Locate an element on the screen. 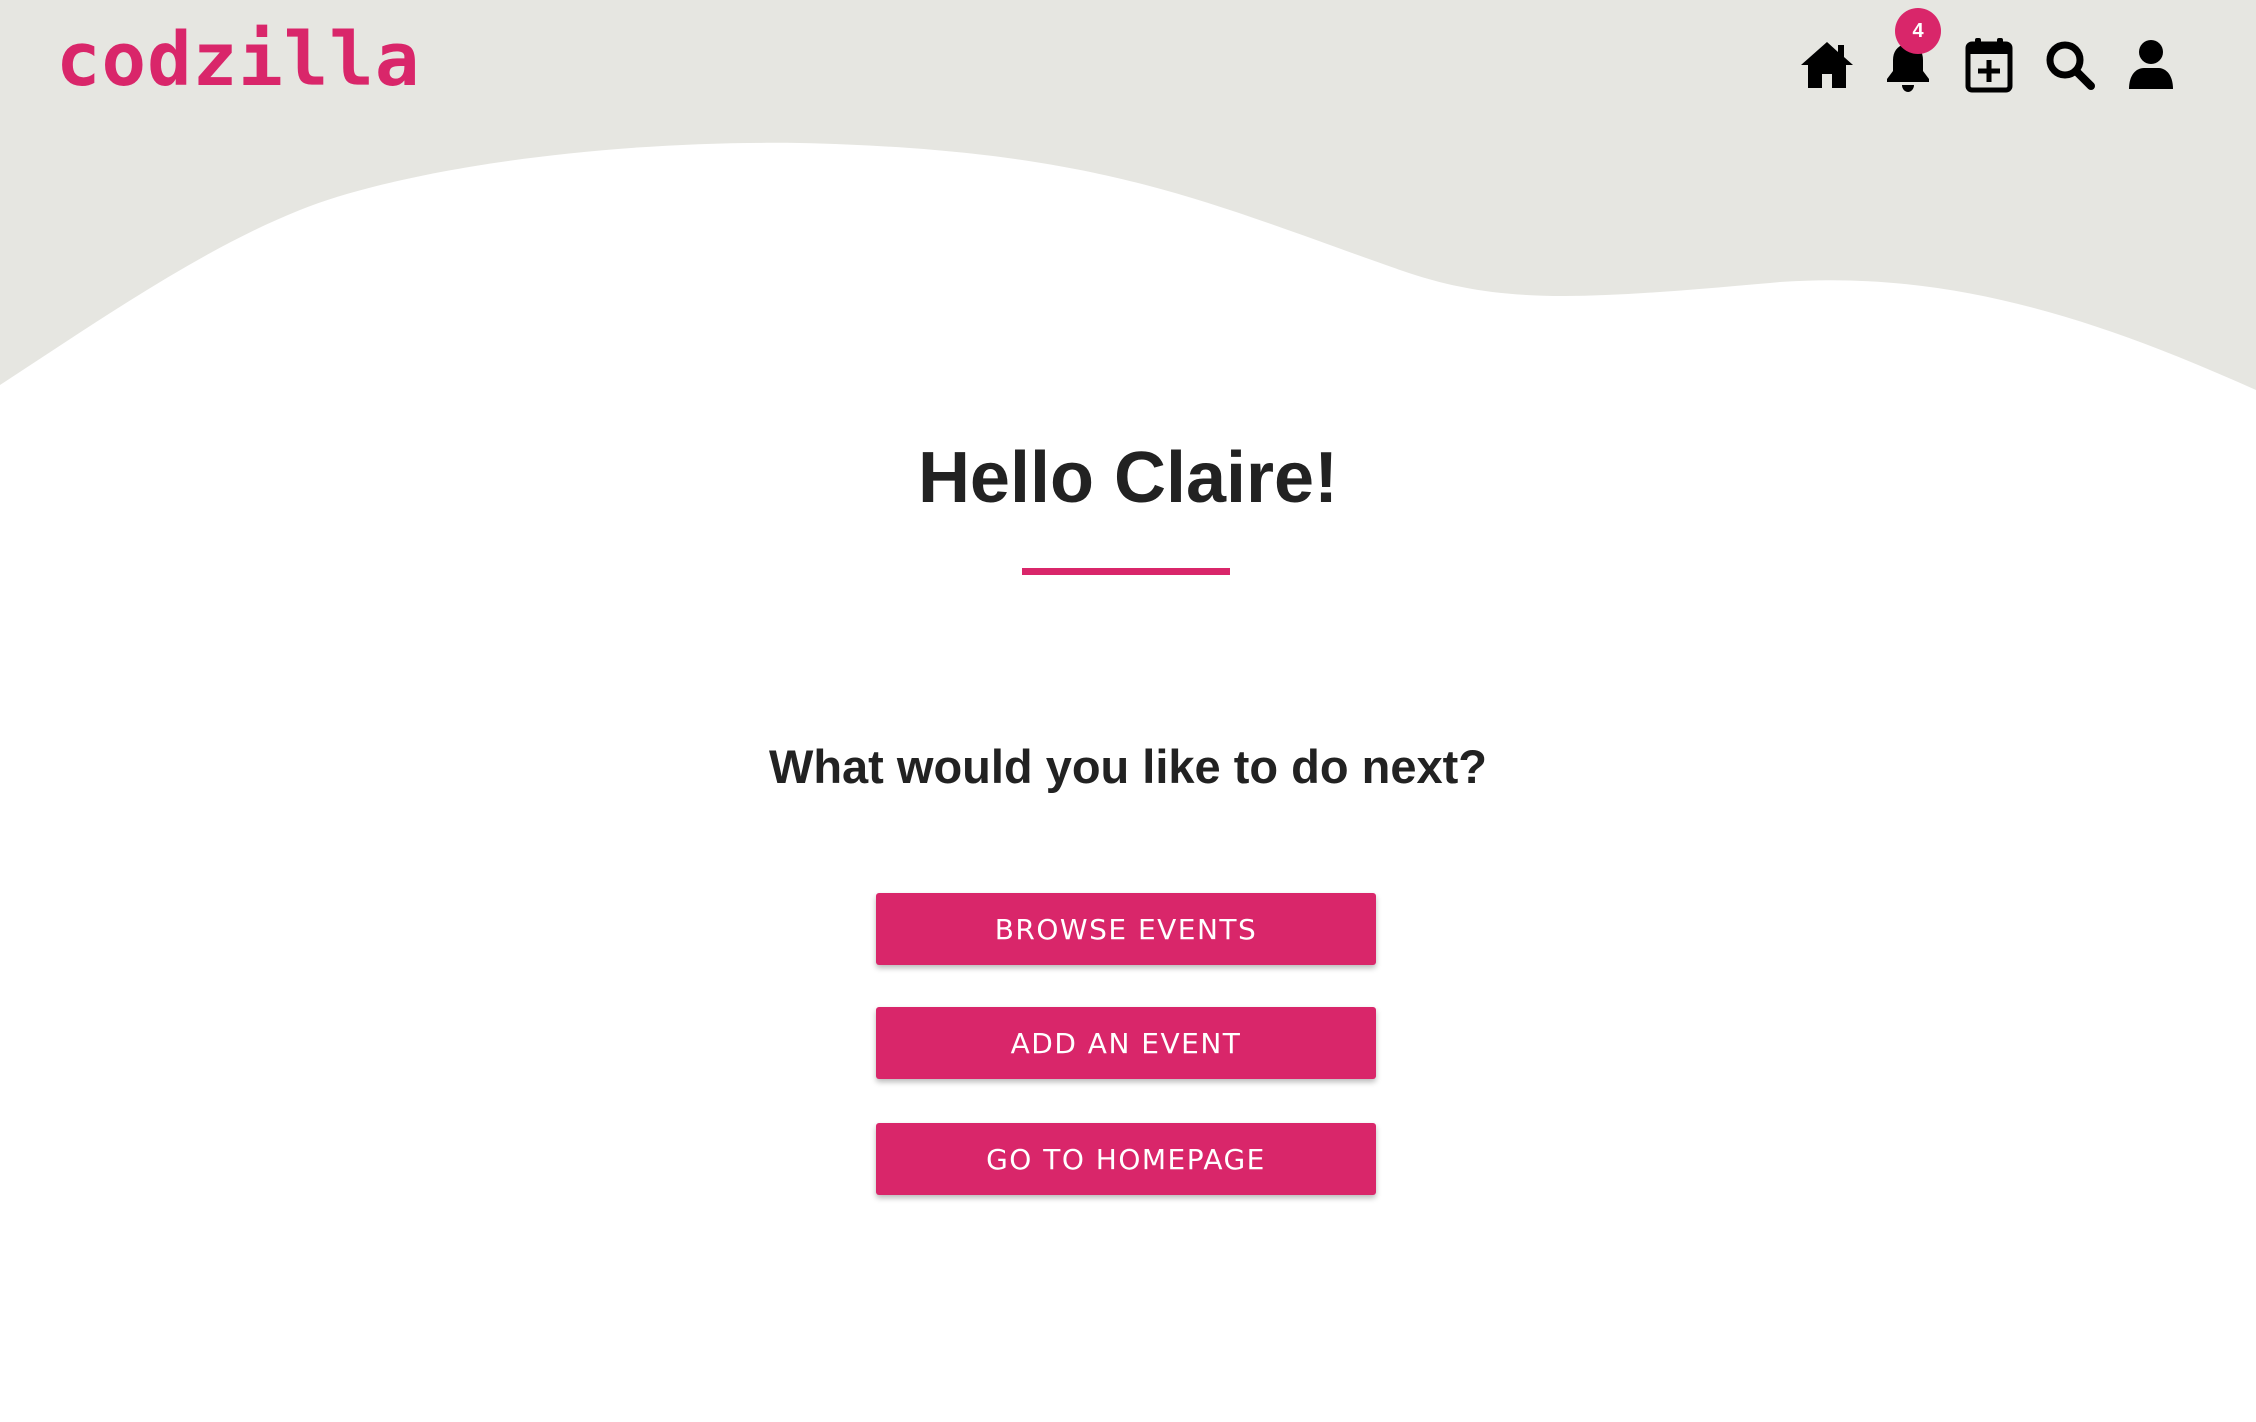  home-icon is located at coordinates (1827, 65).